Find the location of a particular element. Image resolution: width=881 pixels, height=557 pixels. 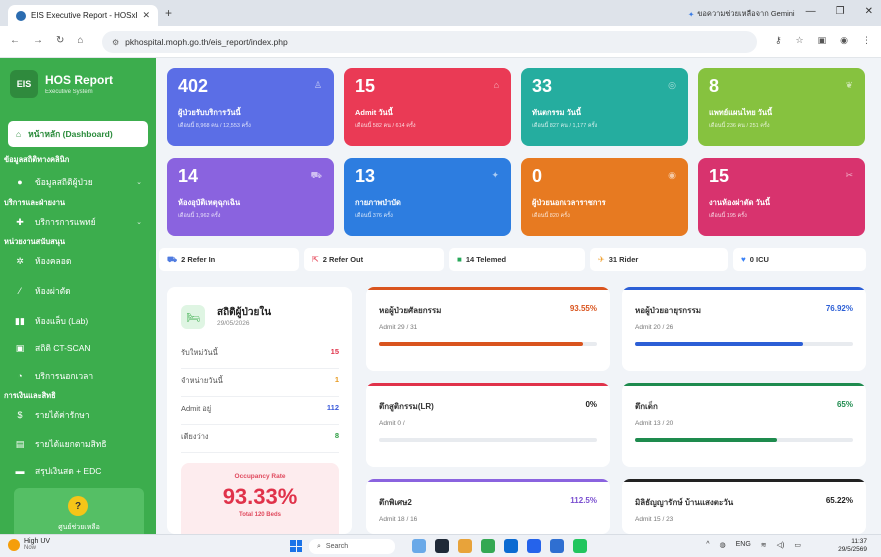

home-icon: ⌂ is located at coordinates (80, 40).